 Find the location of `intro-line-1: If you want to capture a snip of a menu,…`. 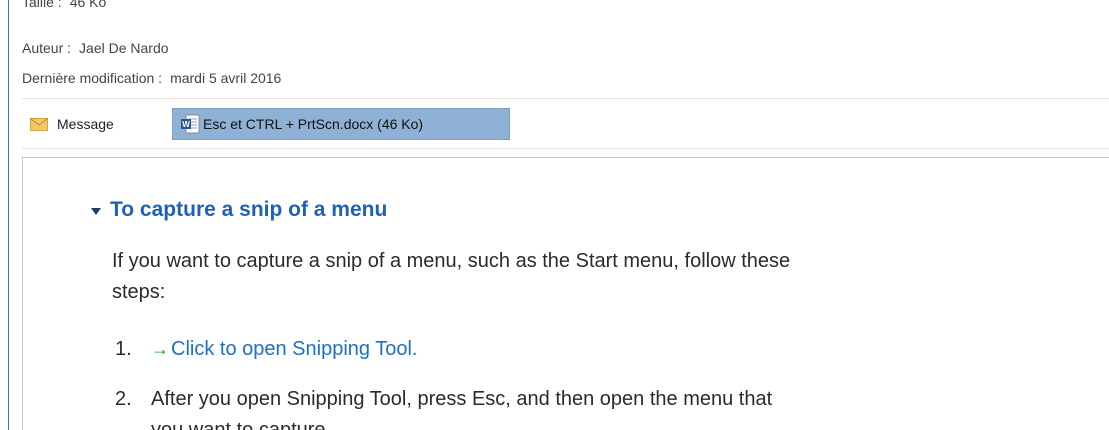

intro-line-1: If you want to capture a snip of a menu,… is located at coordinates (451, 261).